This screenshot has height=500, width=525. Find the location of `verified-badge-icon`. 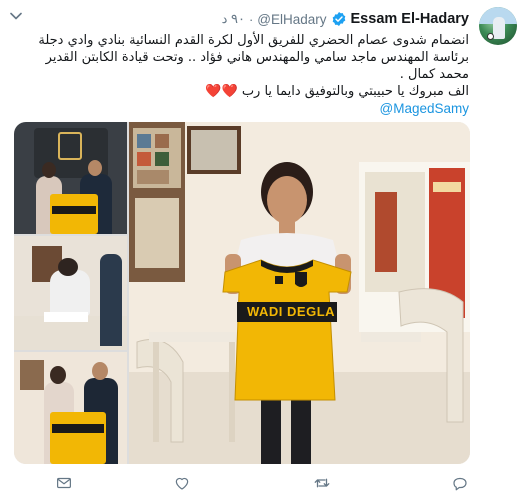

verified-badge-icon is located at coordinates (339, 19).